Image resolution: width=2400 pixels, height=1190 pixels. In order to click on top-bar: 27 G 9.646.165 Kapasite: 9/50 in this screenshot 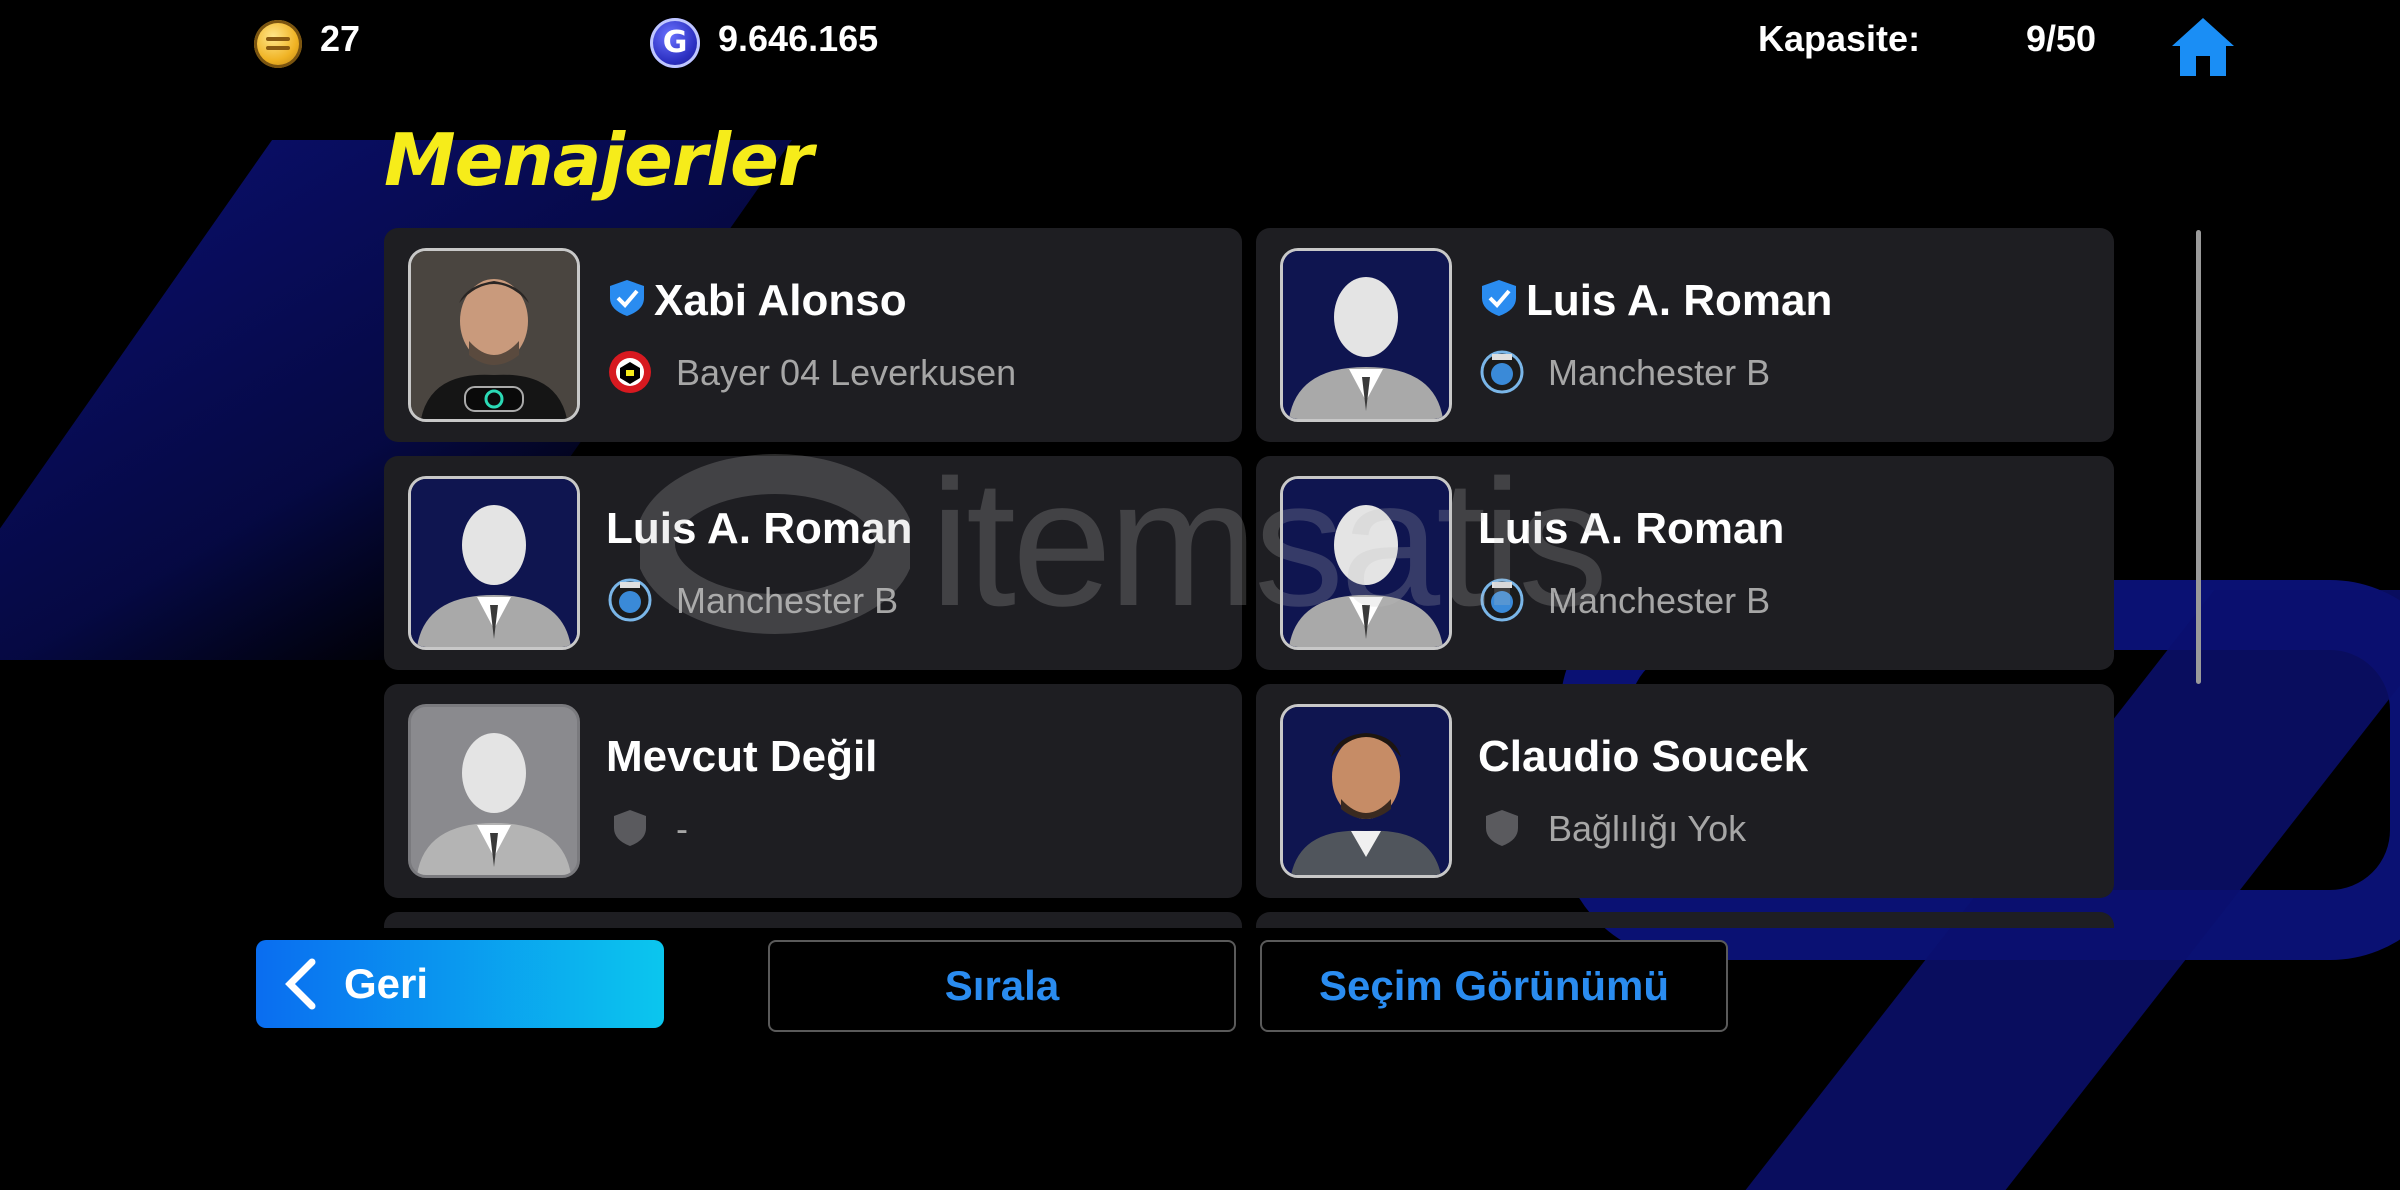, I will do `click(1200, 45)`.